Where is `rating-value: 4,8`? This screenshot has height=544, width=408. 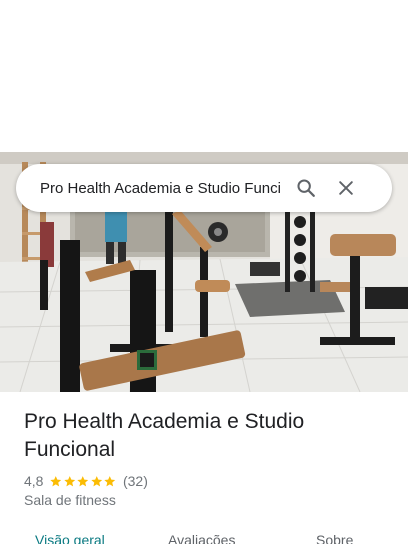 rating-value: 4,8 is located at coordinates (34, 481).